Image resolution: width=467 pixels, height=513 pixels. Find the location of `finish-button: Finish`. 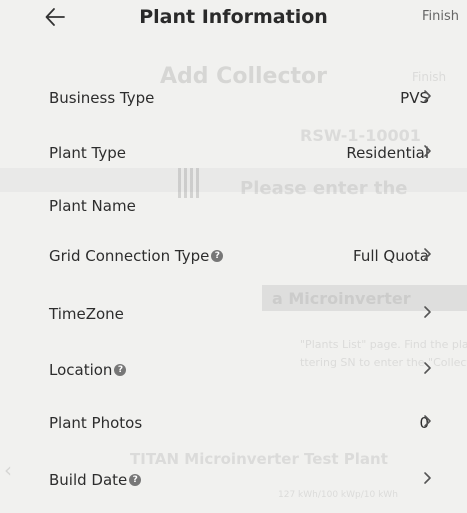

finish-button: Finish is located at coordinates (440, 16).